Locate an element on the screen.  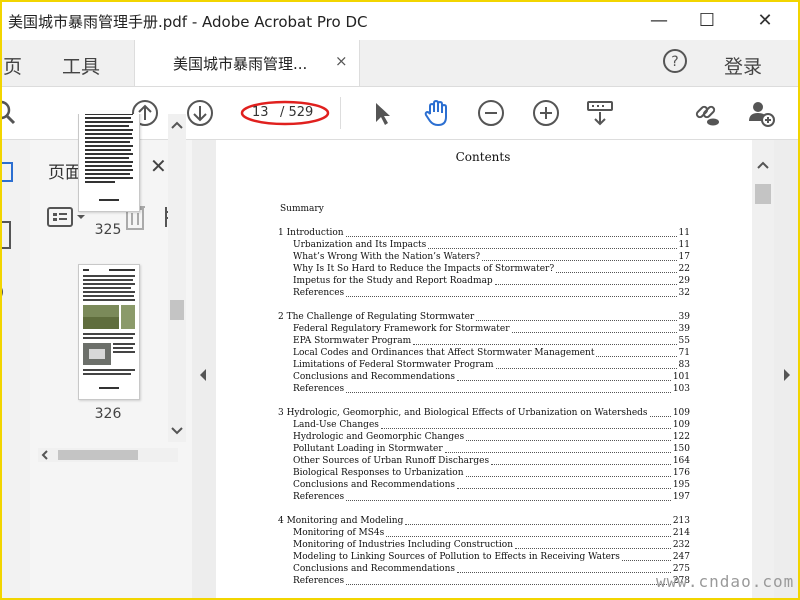
close-window-button: ✕ is located at coordinates (765, 21).